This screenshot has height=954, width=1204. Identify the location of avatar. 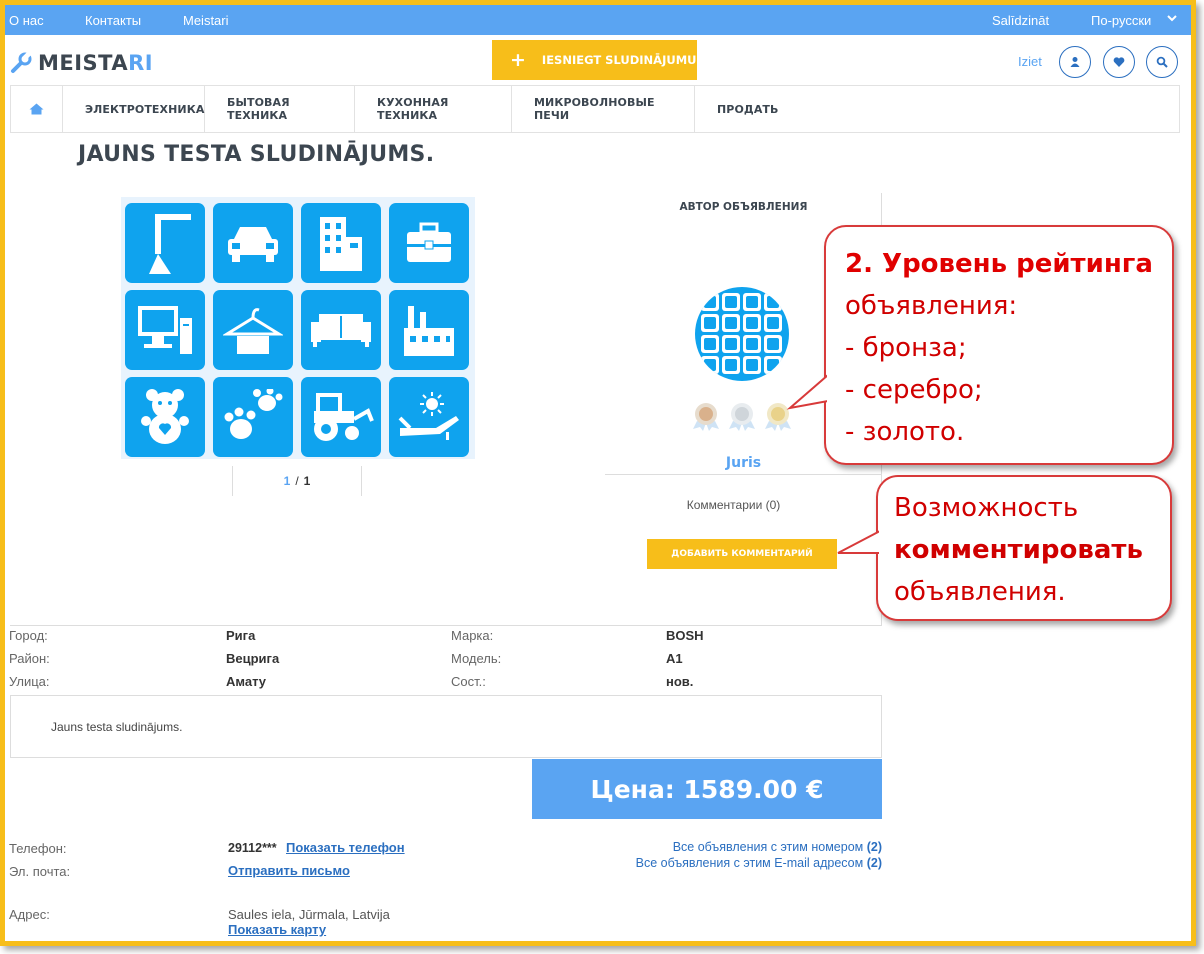
(742, 334).